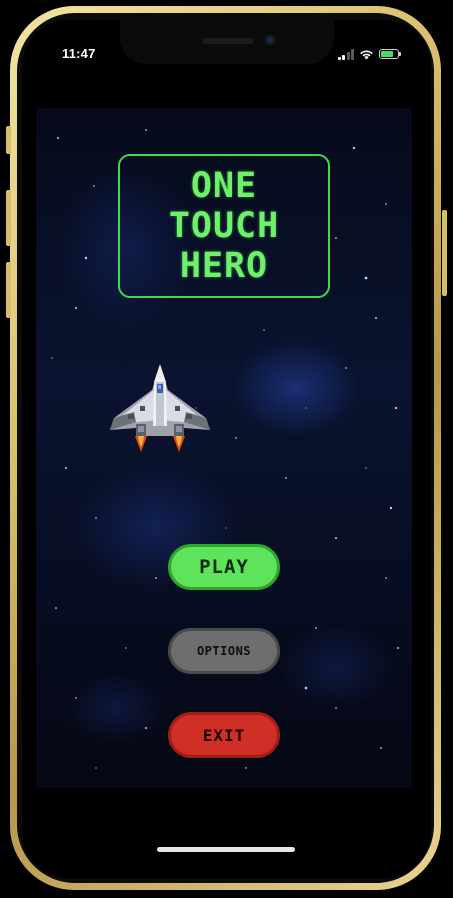 This screenshot has height=898, width=453. Describe the element at coordinates (224, 735) in the screenshot. I see `exit-button: EXIT` at that location.